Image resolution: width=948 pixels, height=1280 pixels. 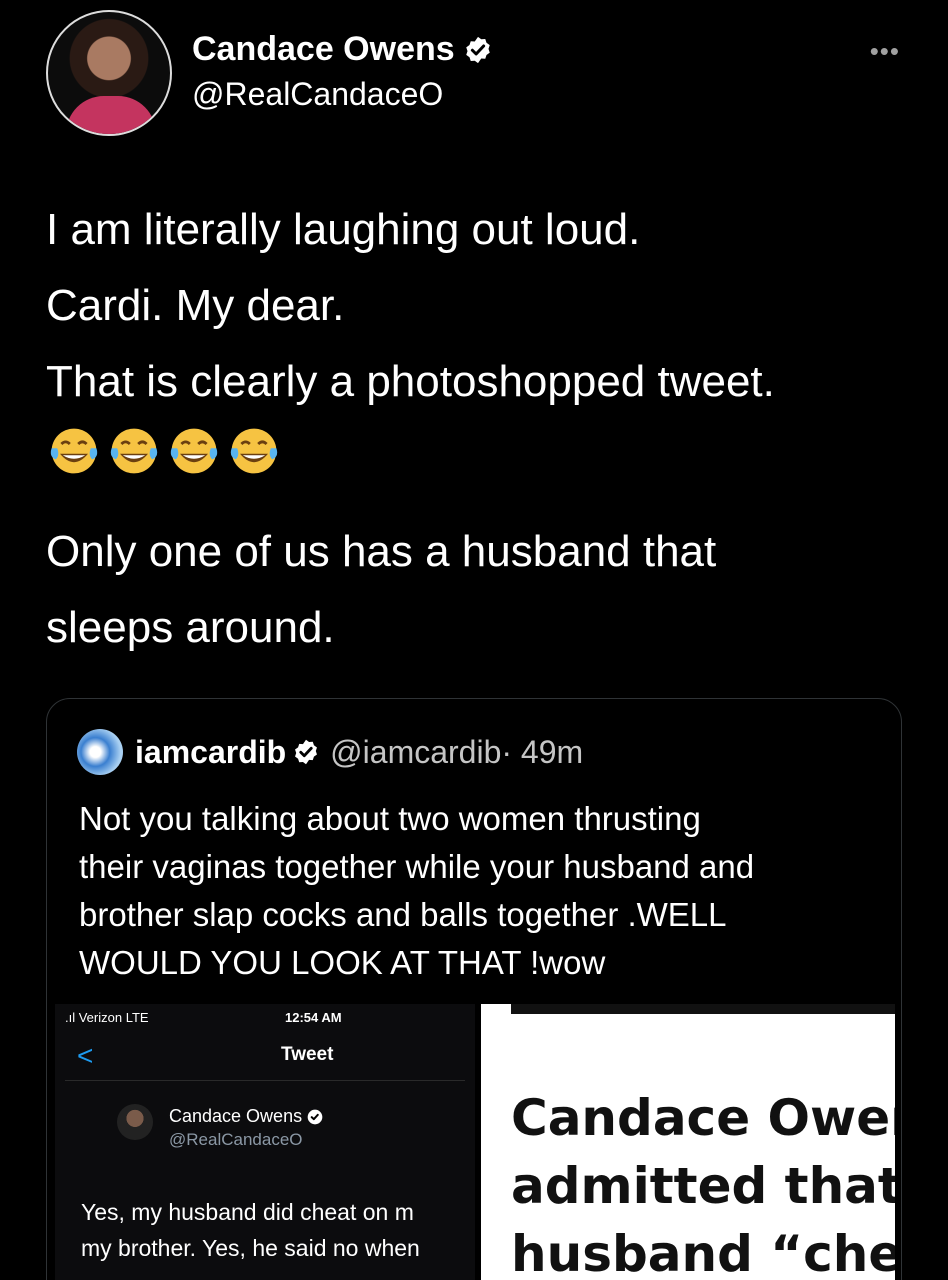 I want to click on back-icon: <, so click(x=85, y=1055).